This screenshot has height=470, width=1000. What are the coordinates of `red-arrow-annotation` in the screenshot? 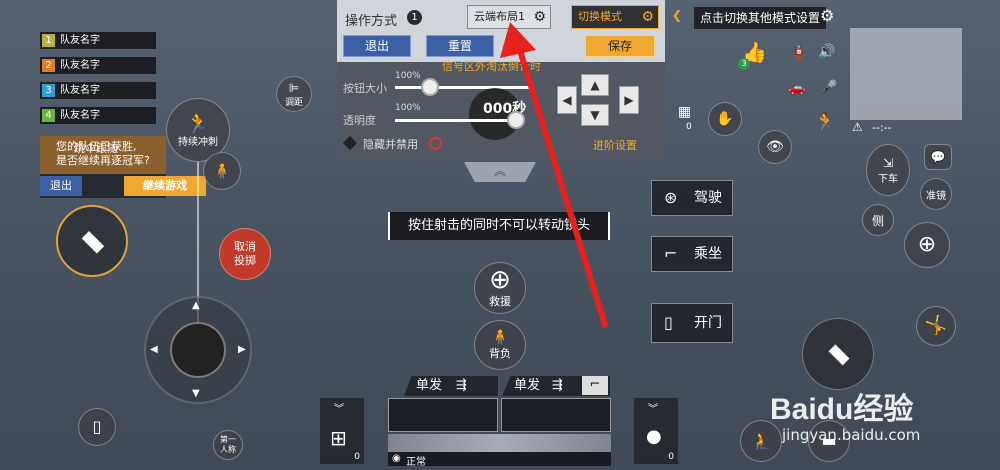 It's located at (554, 175).